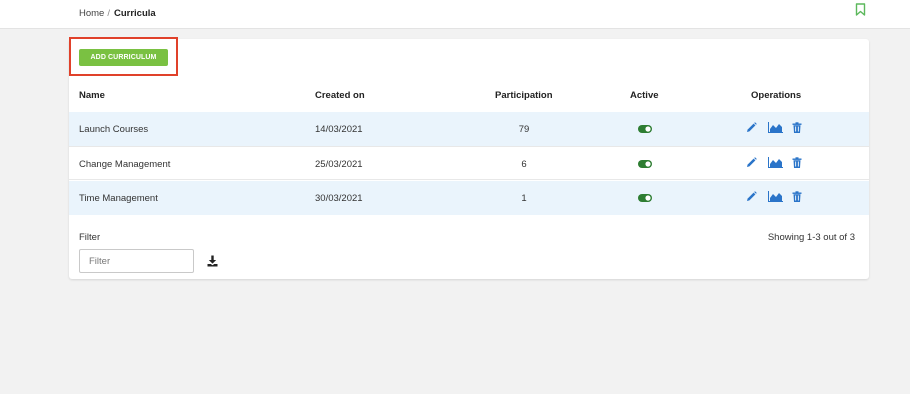 This screenshot has width=910, height=394. I want to click on row-participation: 1, so click(524, 198).